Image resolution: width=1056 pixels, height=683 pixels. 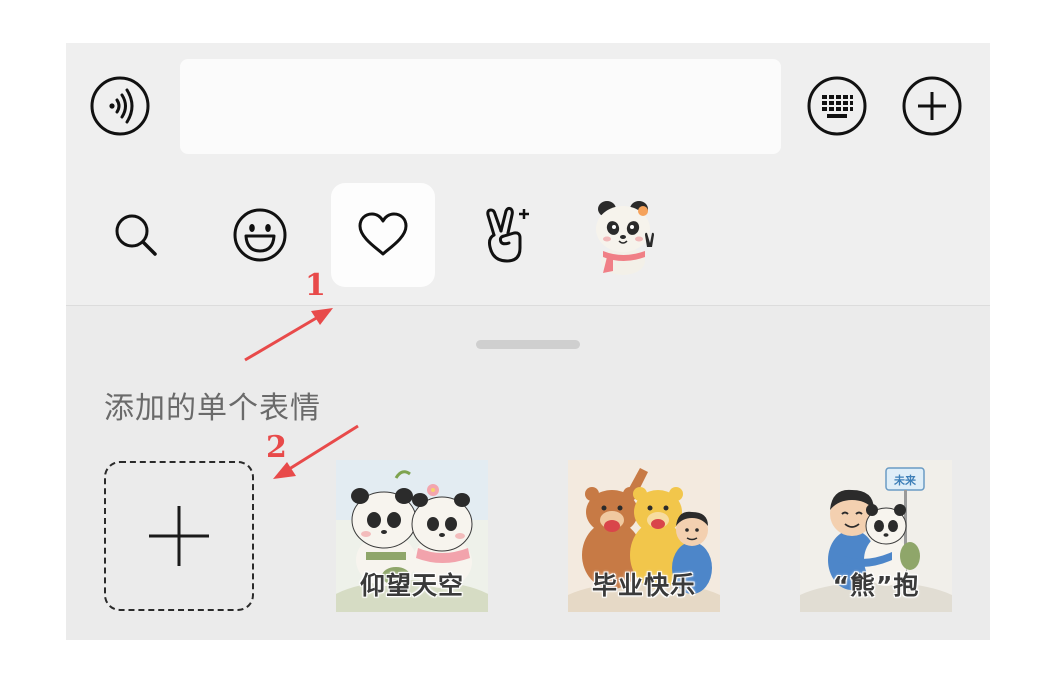 I want to click on tab-favorites, so click(x=383, y=235).